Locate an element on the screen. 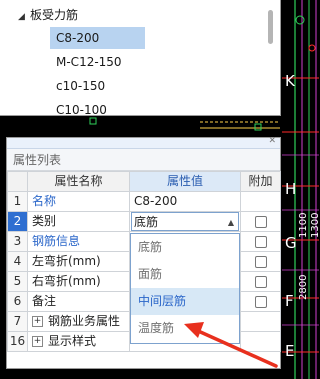  tree-item-m-c12-150: M-C12-150 is located at coordinates (89, 62).